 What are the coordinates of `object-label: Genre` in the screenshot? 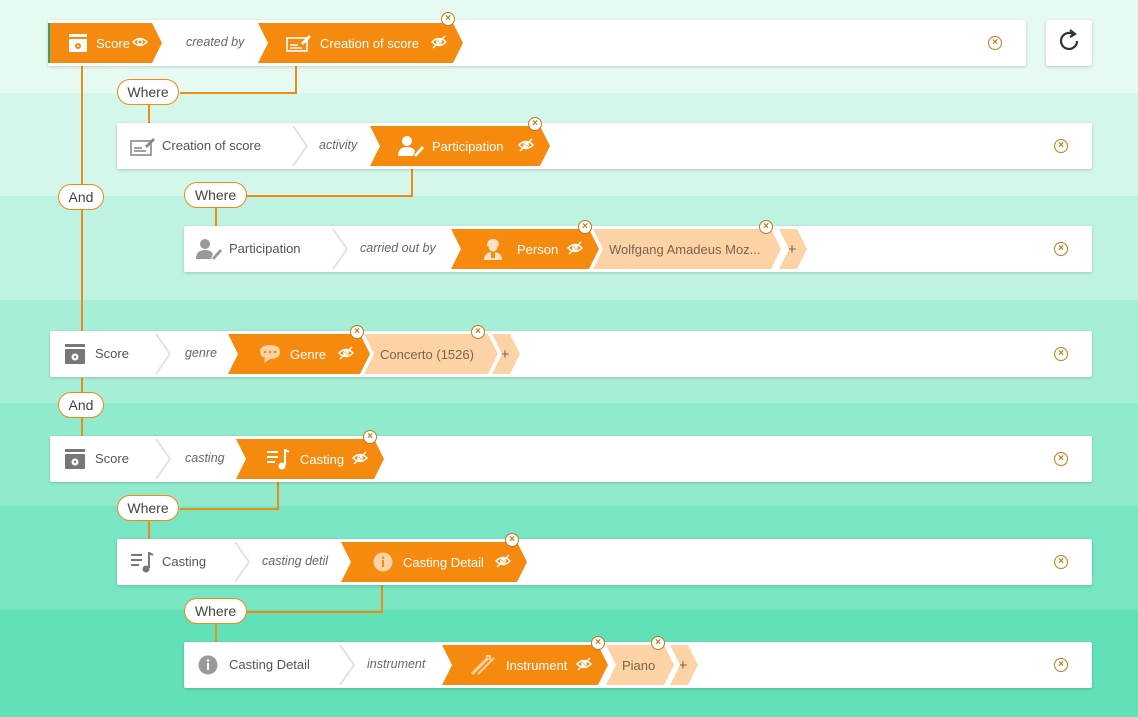 It's located at (308, 354).